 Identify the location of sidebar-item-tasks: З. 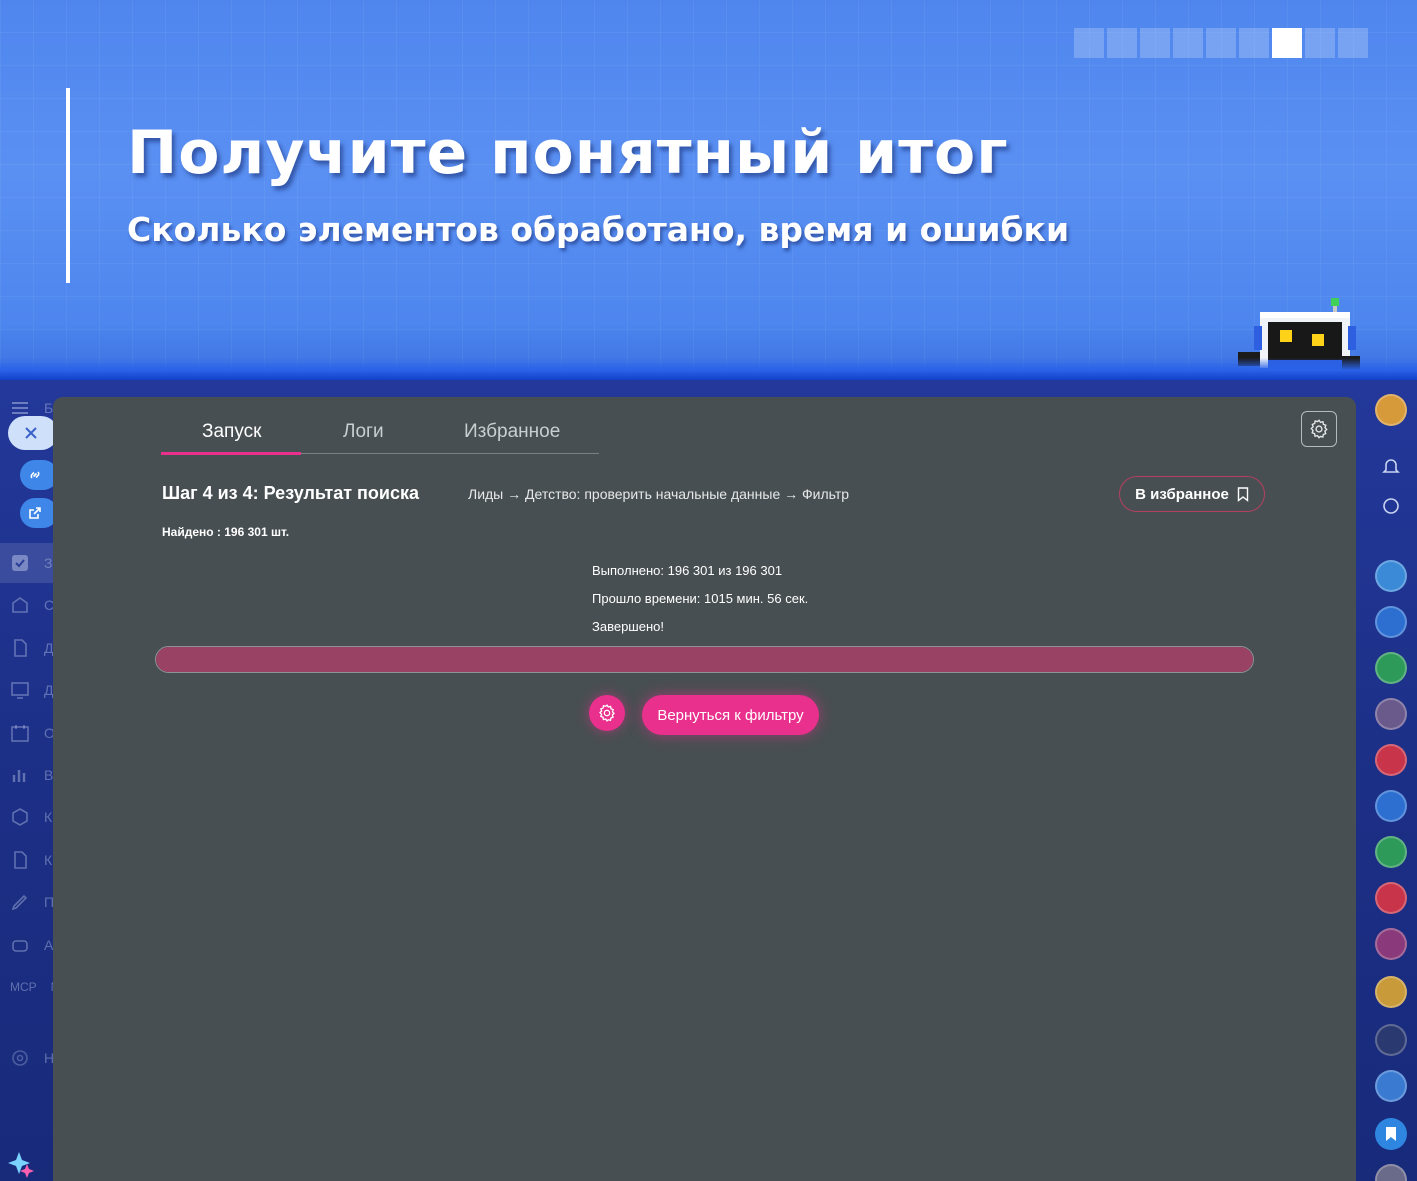
(34, 563).